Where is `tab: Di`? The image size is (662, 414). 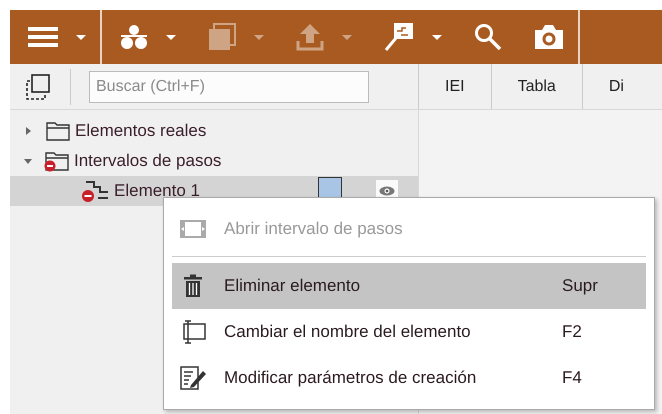
tab: Di is located at coordinates (603, 86).